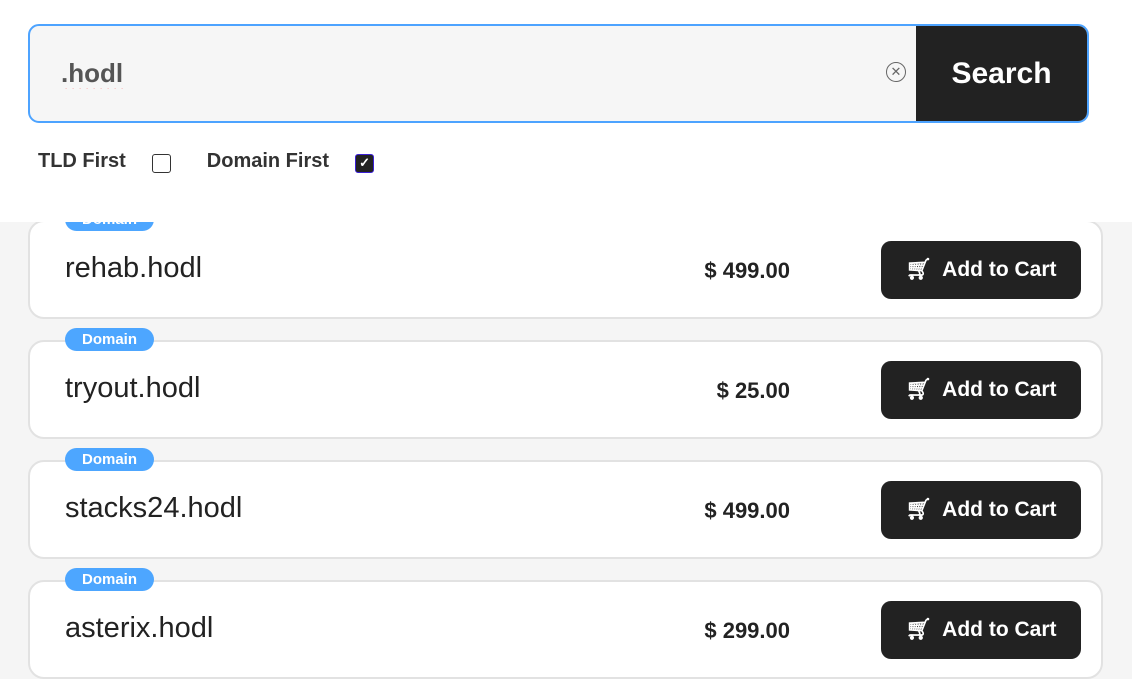  Describe the element at coordinates (268, 161) in the screenshot. I see `domain-first-label: Domain First` at that location.